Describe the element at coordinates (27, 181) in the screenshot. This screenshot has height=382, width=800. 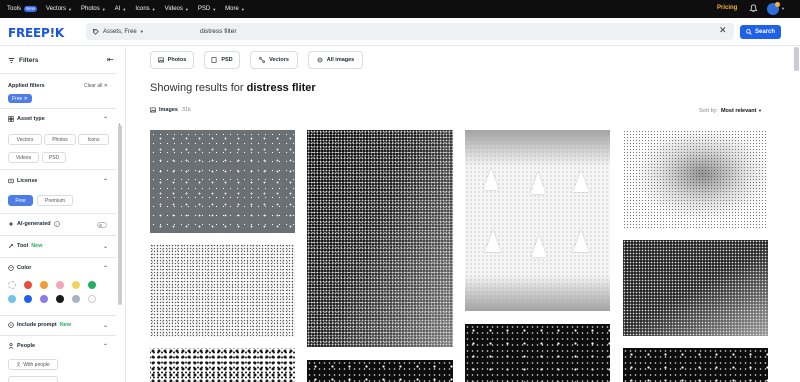
I see `license-title: License` at that location.